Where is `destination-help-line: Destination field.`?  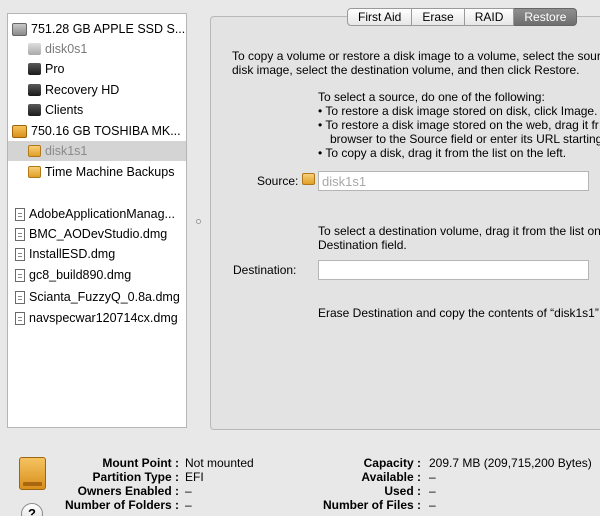 destination-help-line: Destination field. is located at coordinates (362, 245).